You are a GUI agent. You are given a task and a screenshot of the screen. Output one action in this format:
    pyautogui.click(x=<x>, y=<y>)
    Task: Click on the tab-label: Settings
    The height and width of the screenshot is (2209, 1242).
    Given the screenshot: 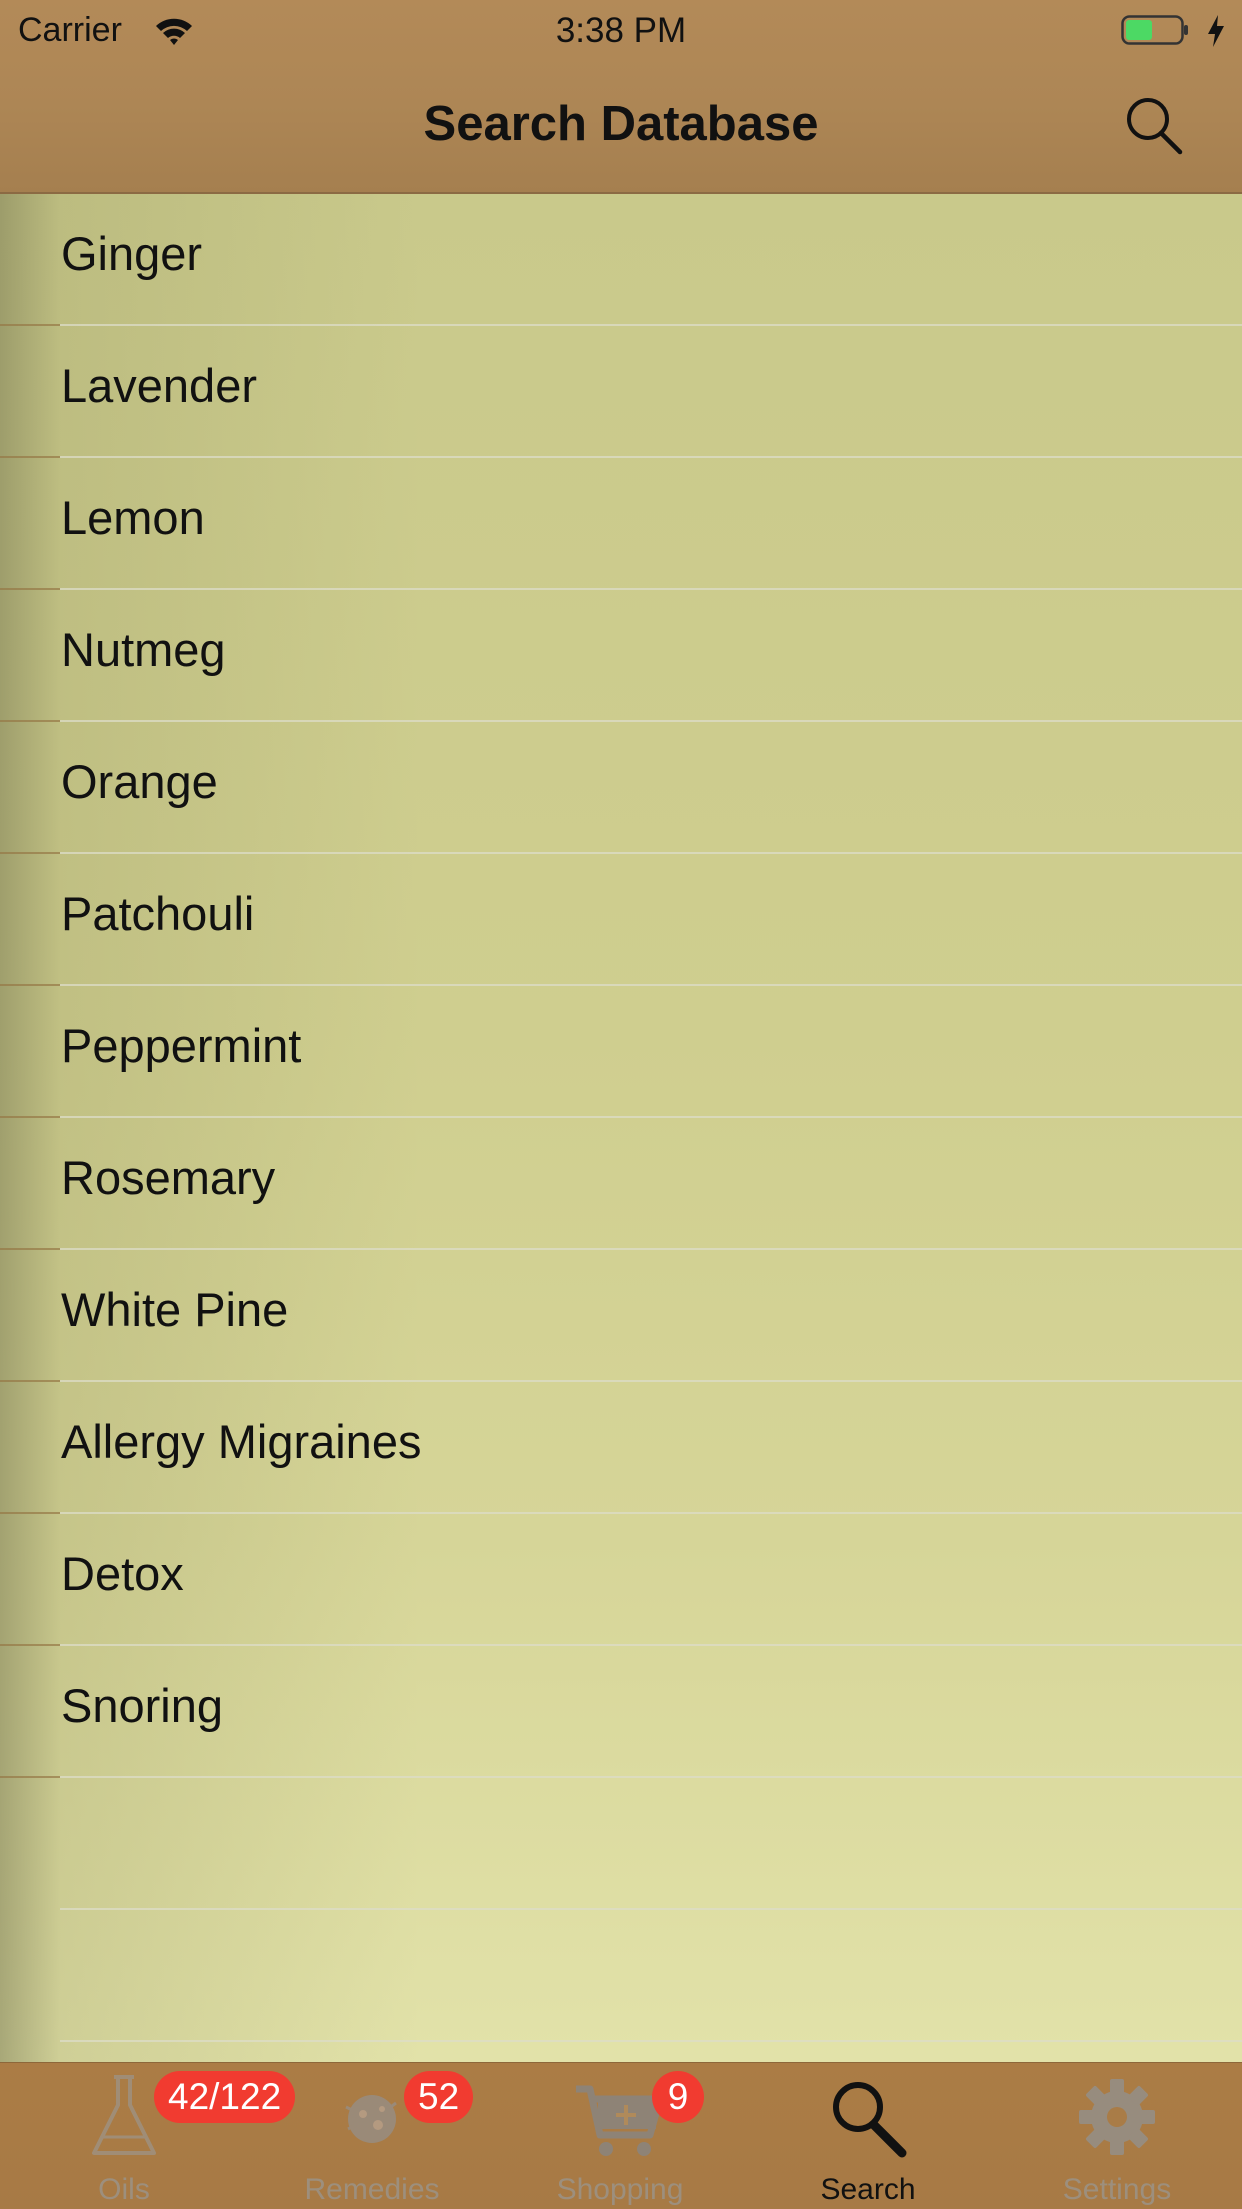 What is the action you would take?
    pyautogui.click(x=1117, y=2189)
    